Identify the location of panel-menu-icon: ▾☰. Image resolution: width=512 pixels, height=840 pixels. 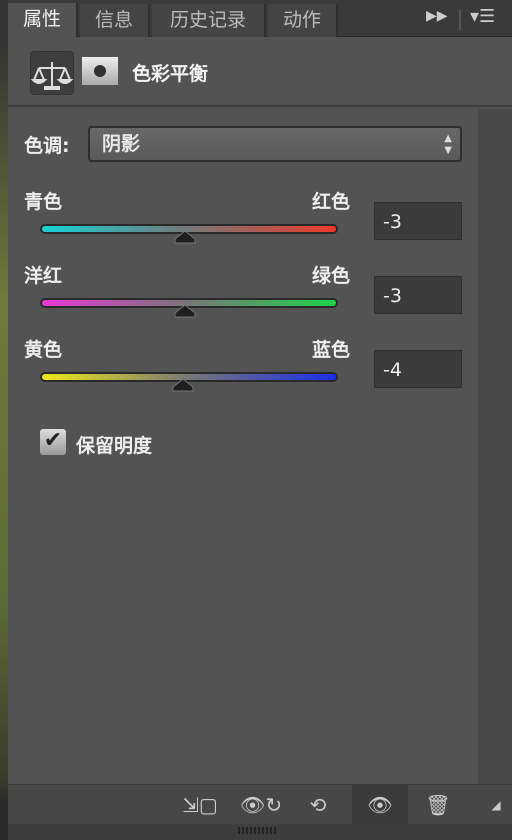
(482, 16).